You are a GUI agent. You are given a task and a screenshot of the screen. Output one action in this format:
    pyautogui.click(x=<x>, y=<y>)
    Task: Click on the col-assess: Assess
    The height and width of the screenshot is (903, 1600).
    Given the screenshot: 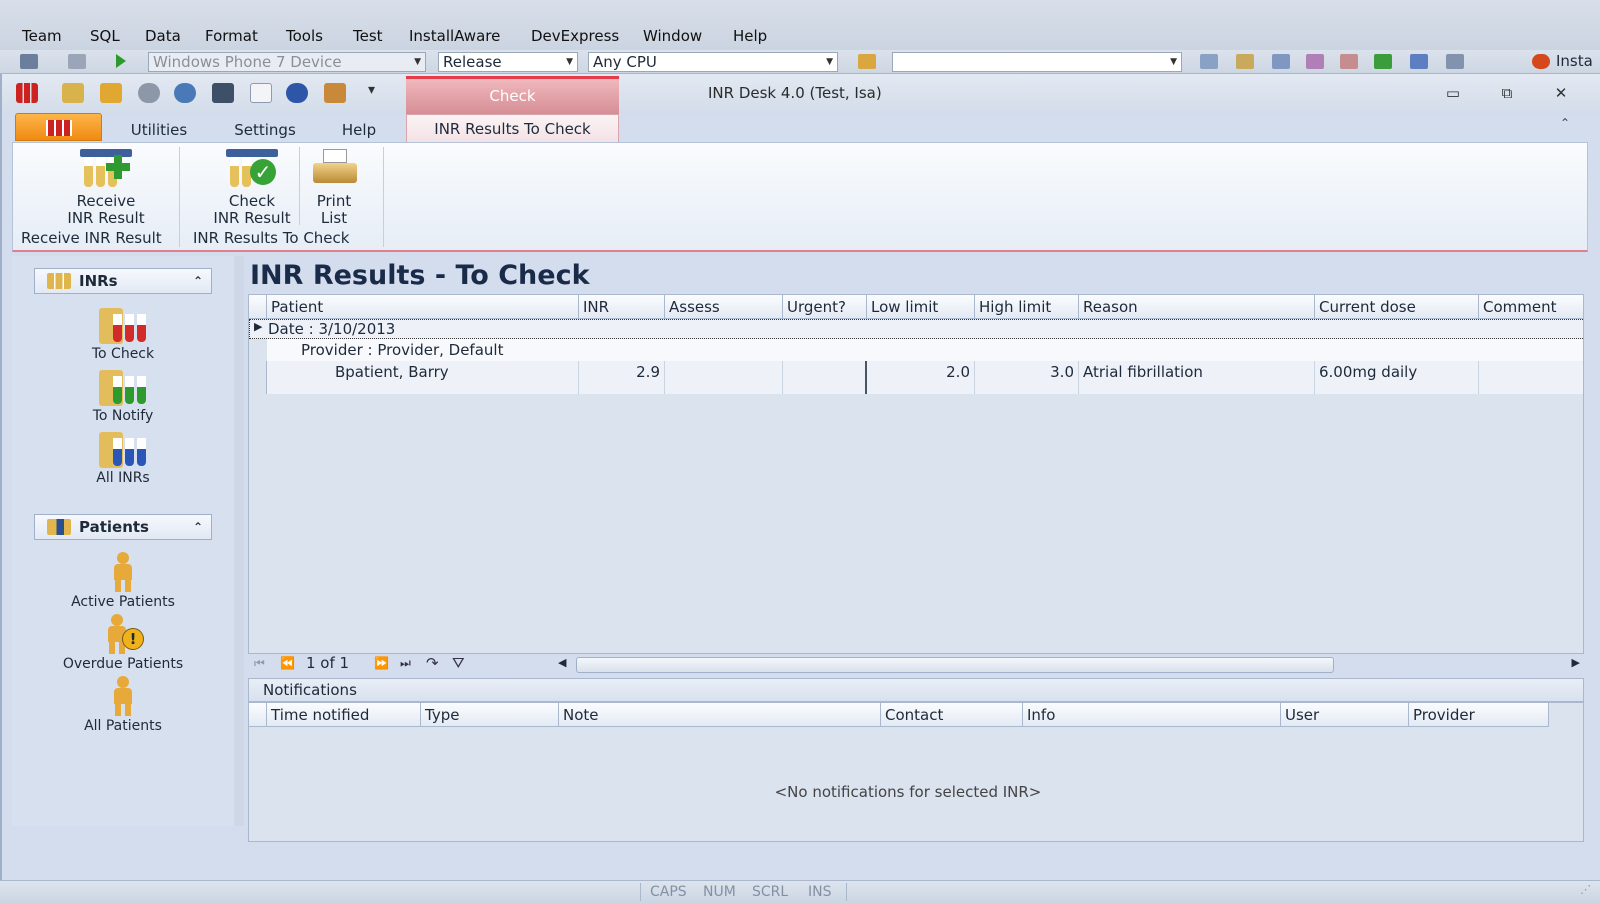 What is the action you would take?
    pyautogui.click(x=724, y=307)
    